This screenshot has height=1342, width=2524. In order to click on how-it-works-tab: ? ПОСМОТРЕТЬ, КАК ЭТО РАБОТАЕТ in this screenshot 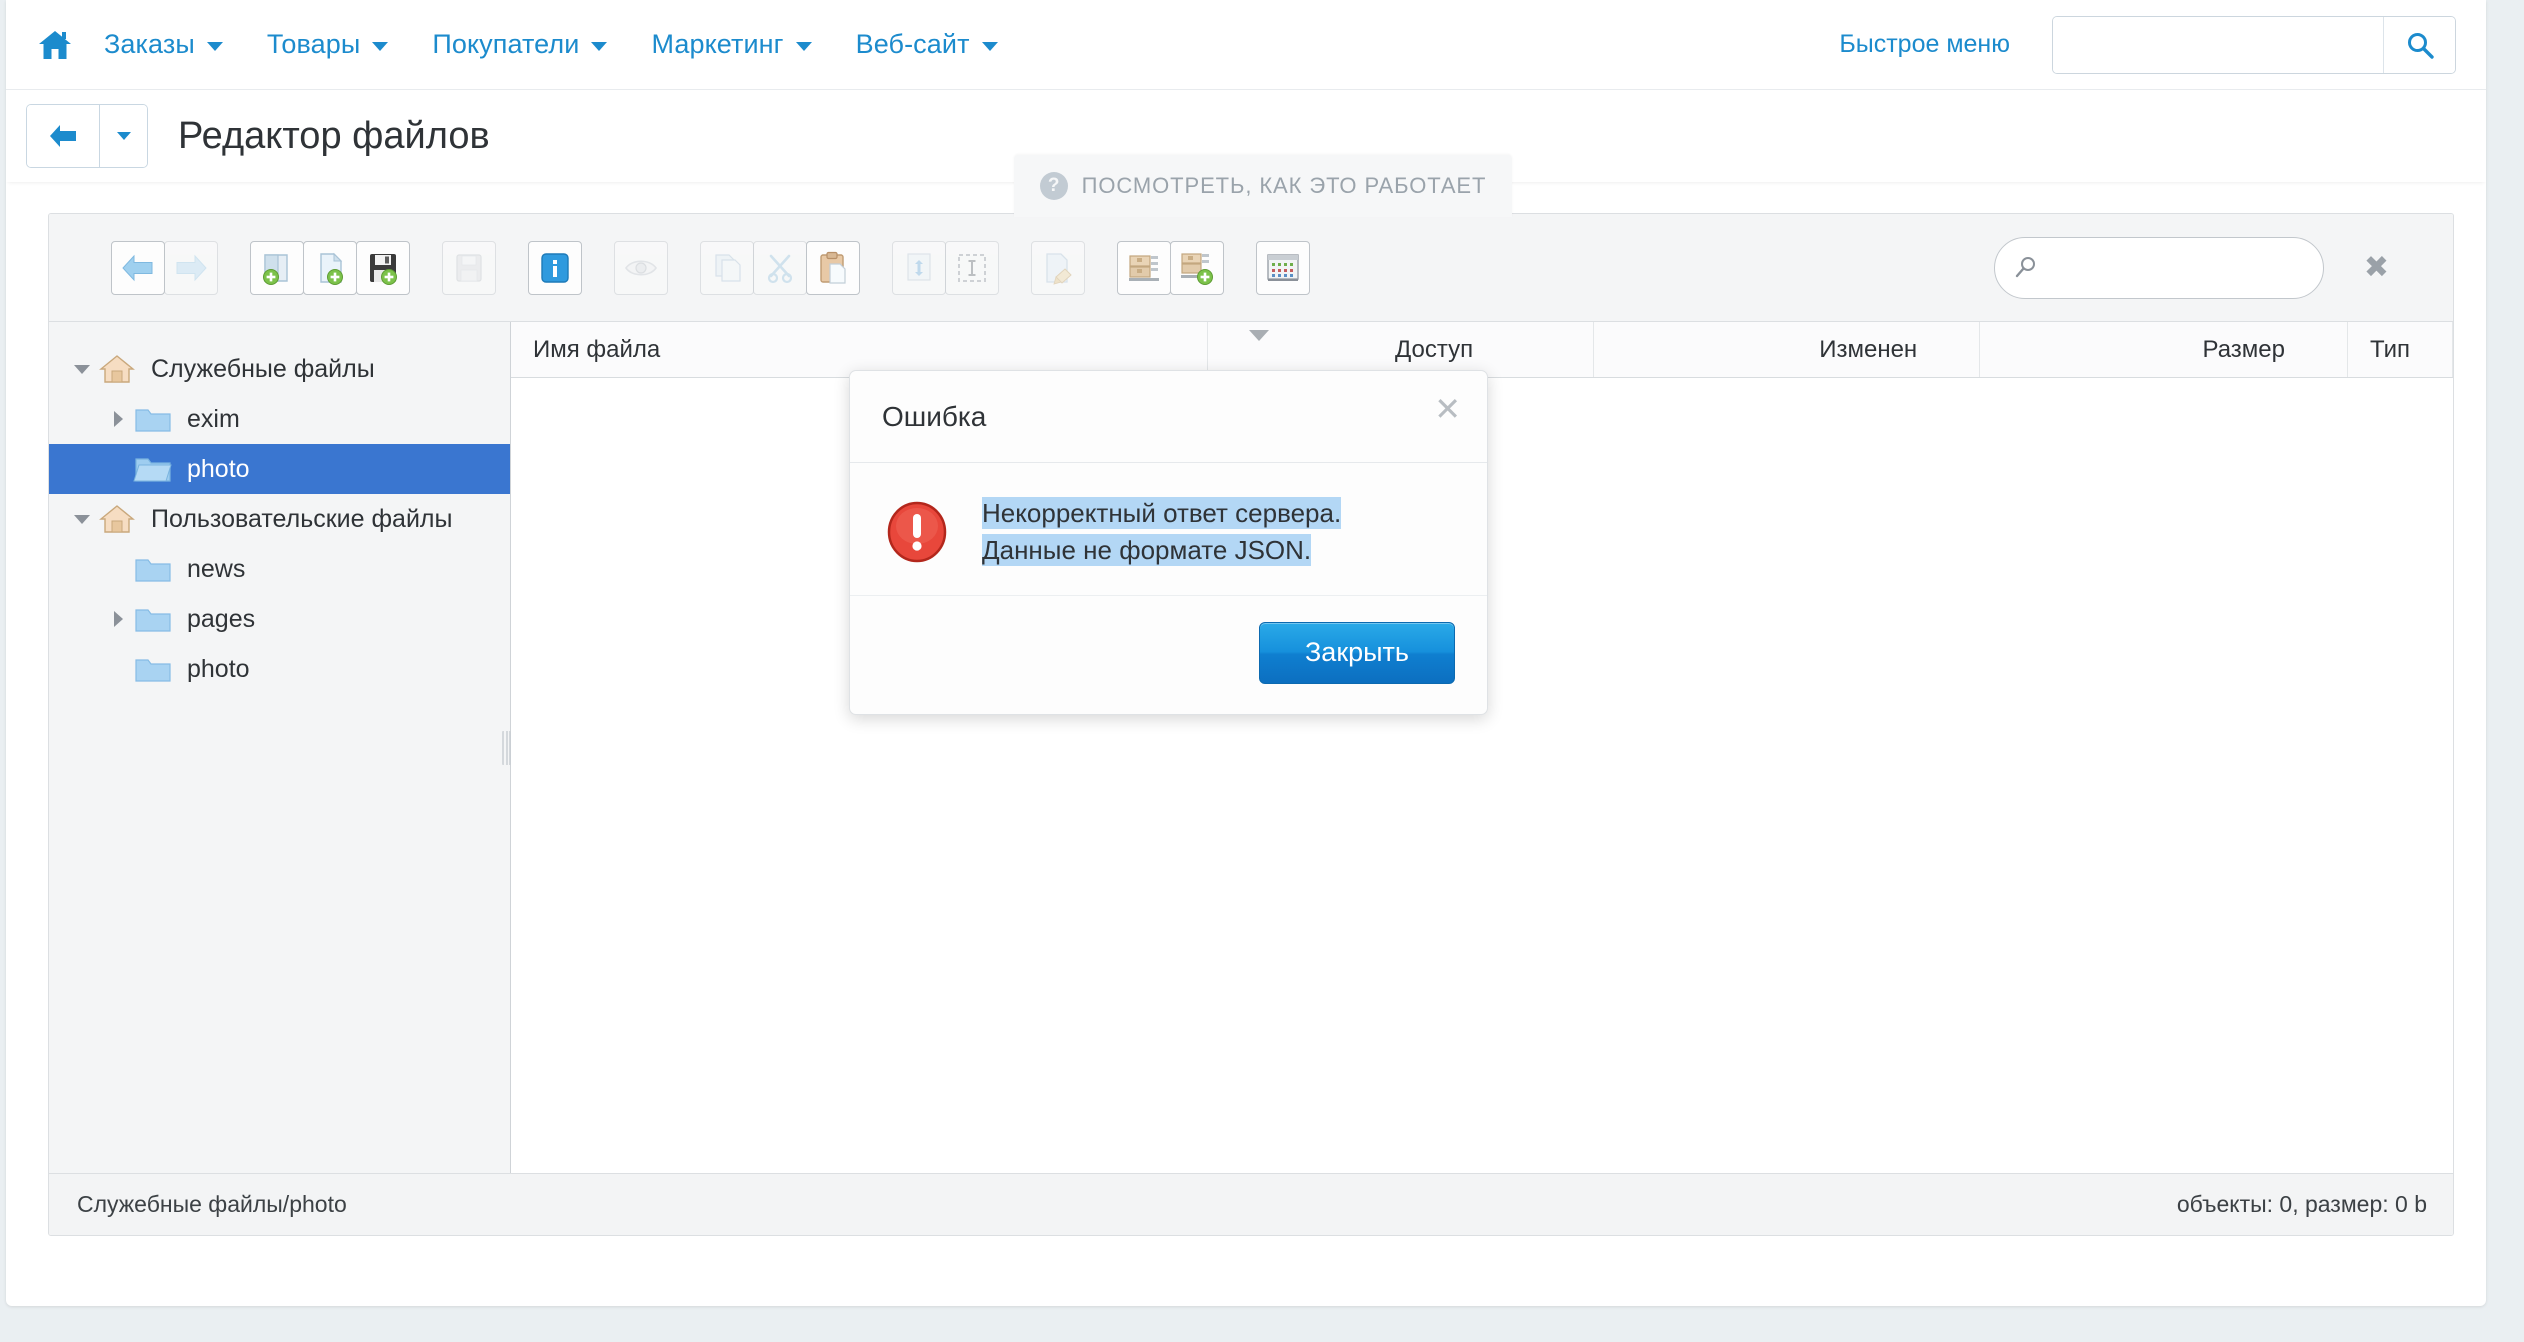, I will do `click(1263, 186)`.